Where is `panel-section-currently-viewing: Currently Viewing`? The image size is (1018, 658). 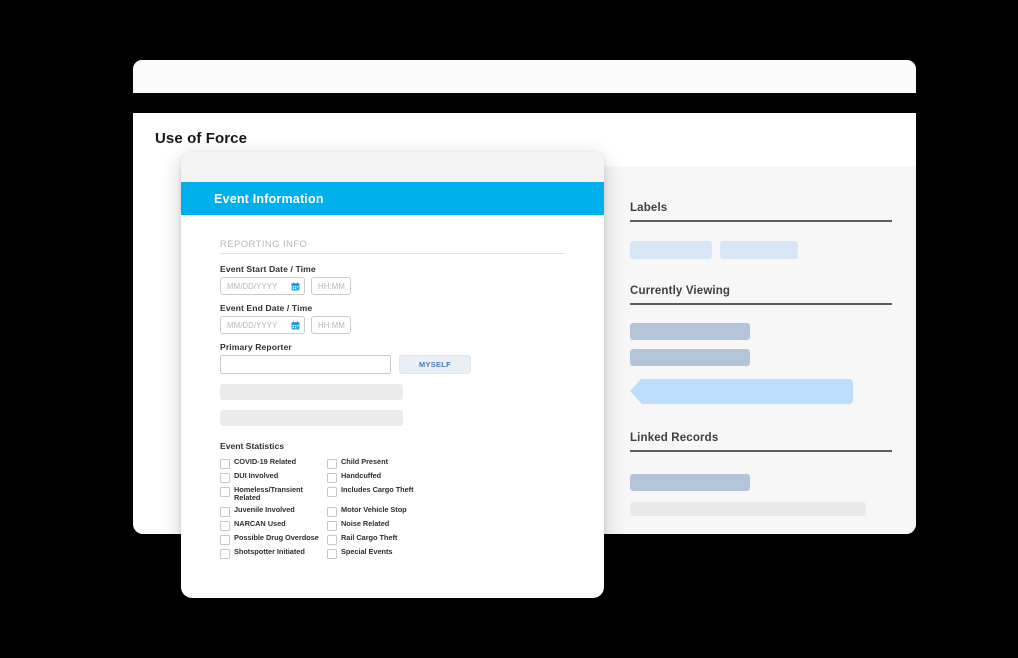
panel-section-currently-viewing: Currently Viewing is located at coordinates (761, 344).